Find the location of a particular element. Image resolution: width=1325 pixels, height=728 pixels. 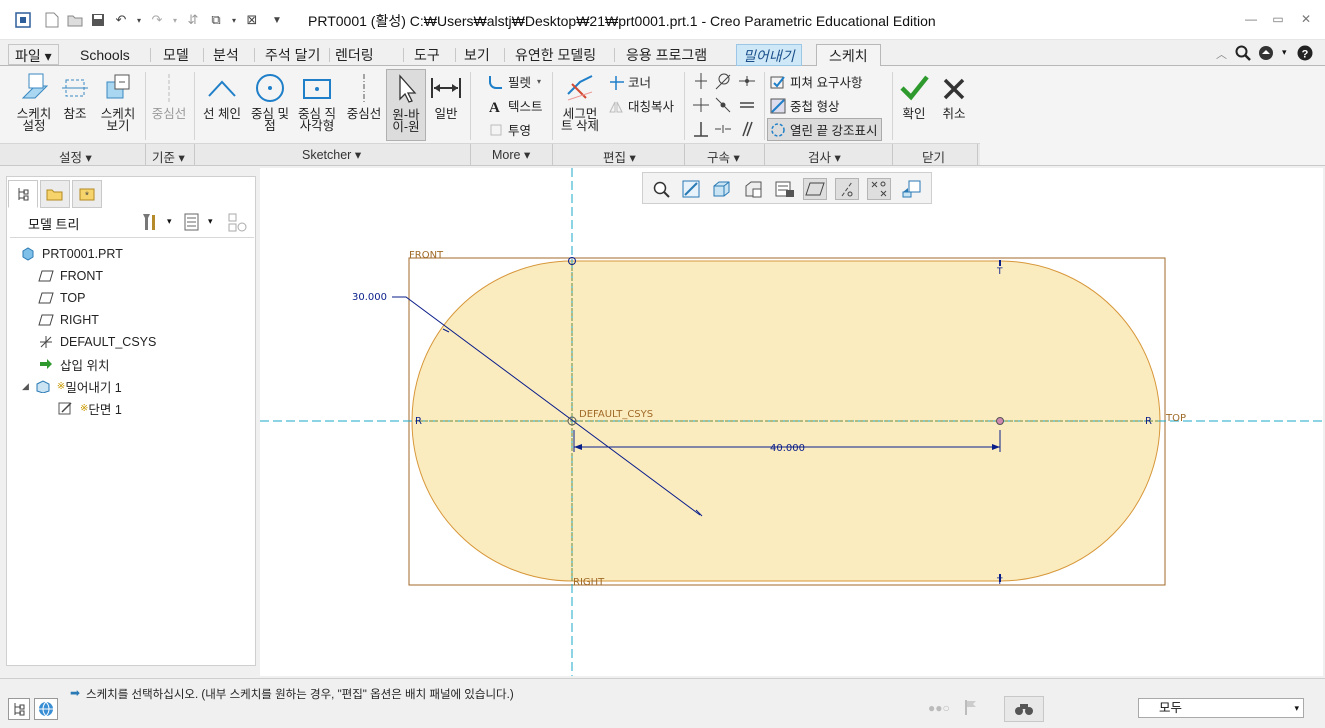

display-style-icon is located at coordinates (721, 189).